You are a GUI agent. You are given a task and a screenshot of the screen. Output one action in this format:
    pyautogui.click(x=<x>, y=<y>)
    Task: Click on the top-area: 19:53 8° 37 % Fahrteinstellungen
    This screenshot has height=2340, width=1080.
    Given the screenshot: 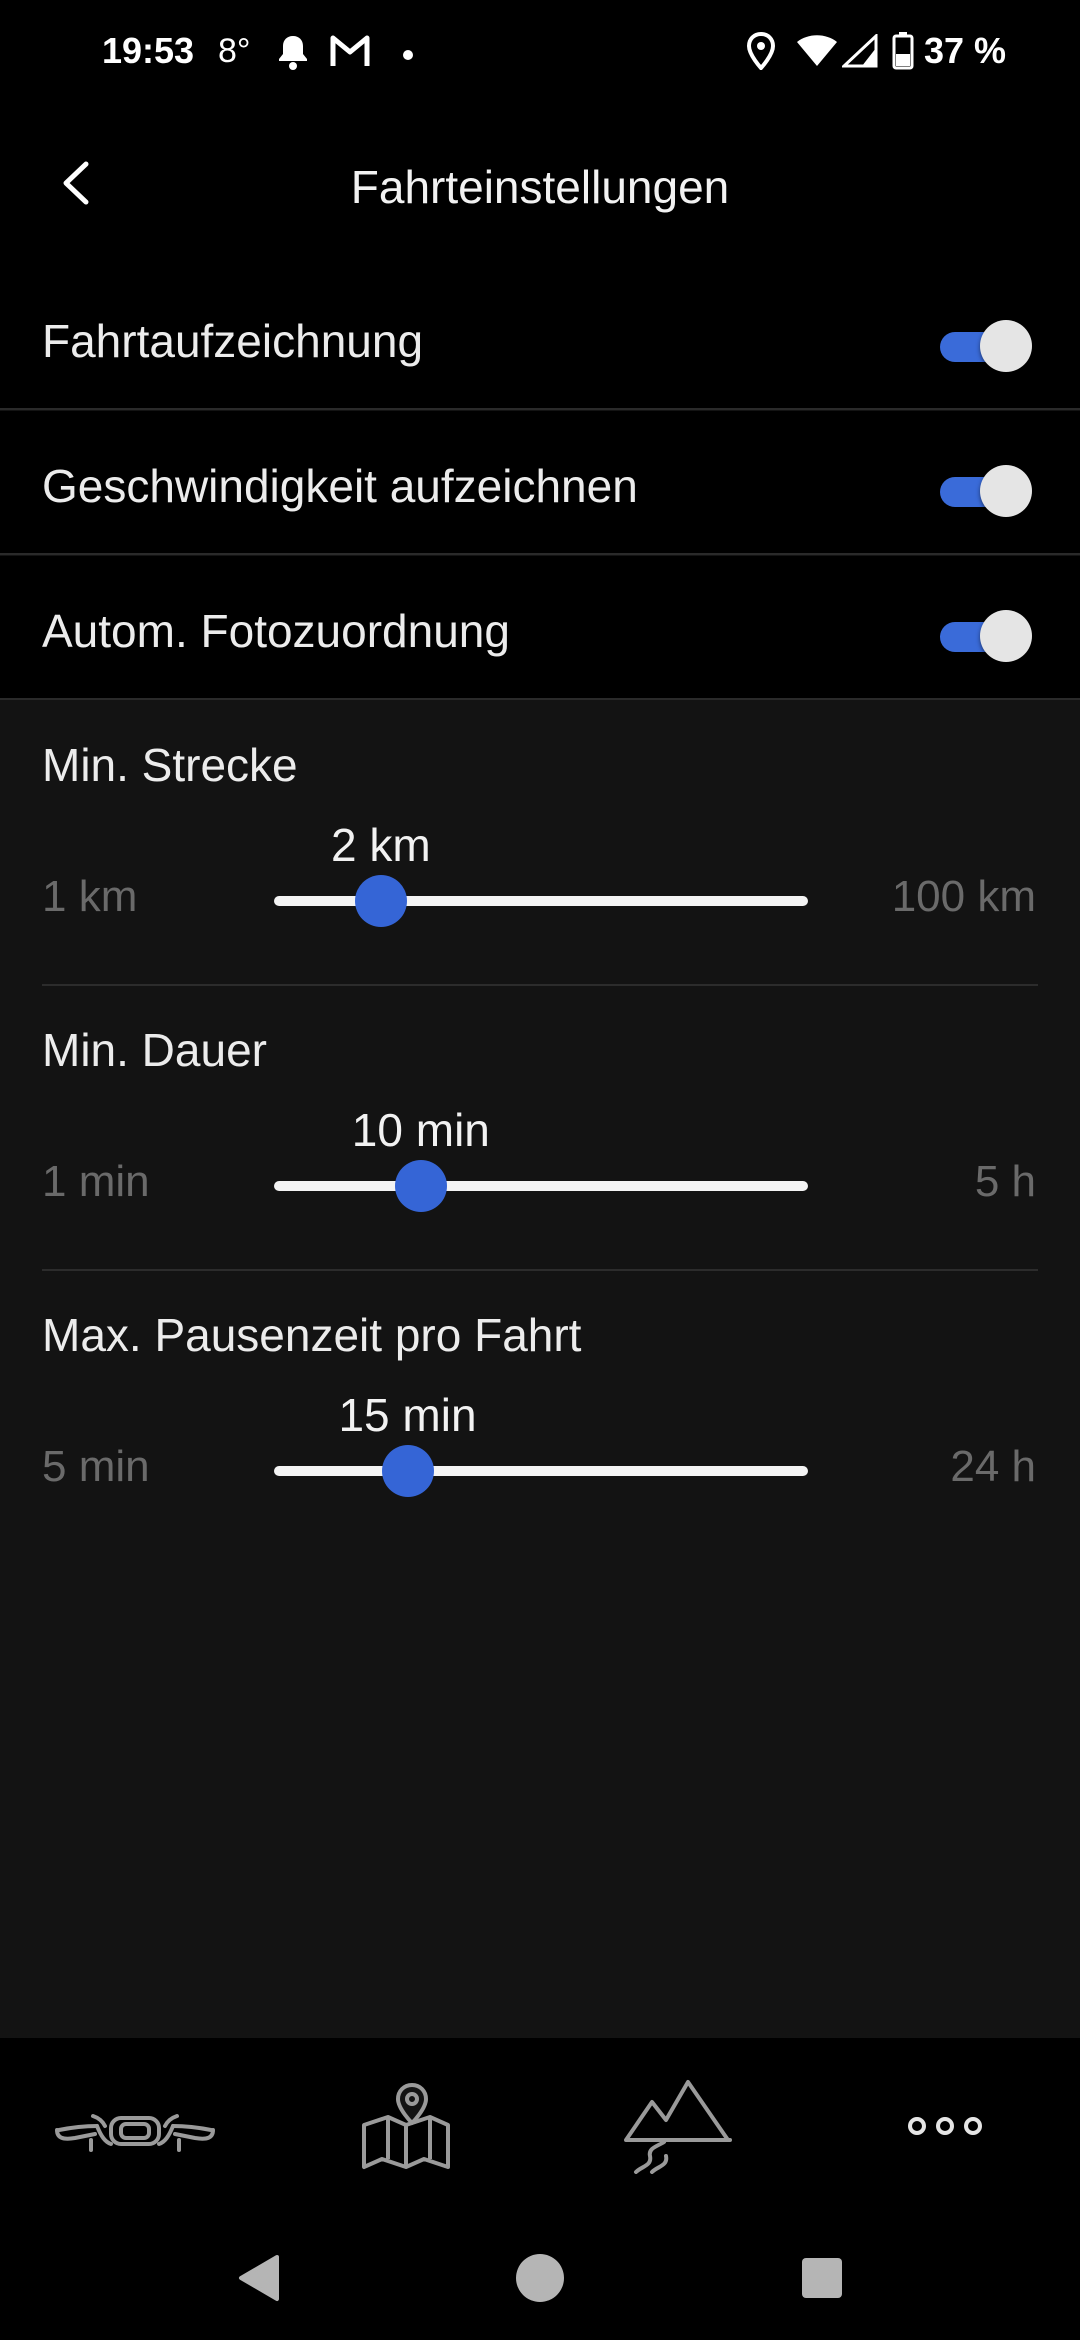 What is the action you would take?
    pyautogui.click(x=540, y=135)
    